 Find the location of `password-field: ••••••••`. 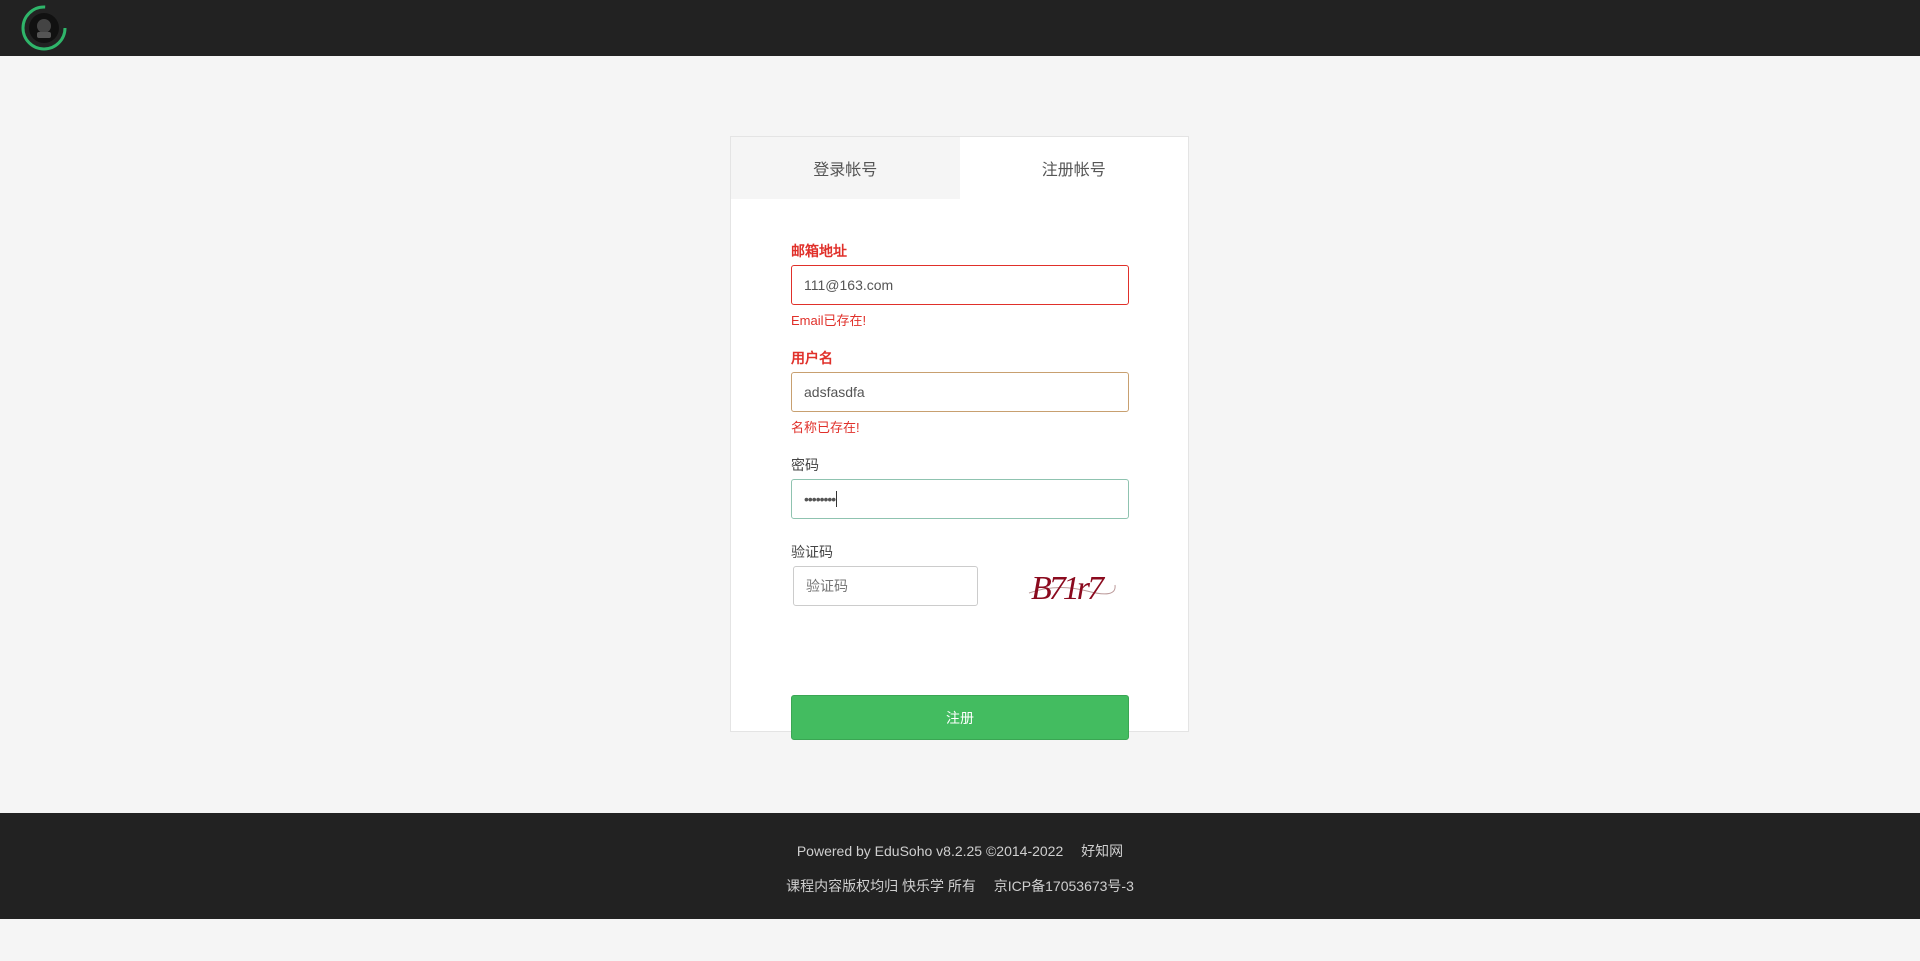

password-field: •••••••• is located at coordinates (960, 499).